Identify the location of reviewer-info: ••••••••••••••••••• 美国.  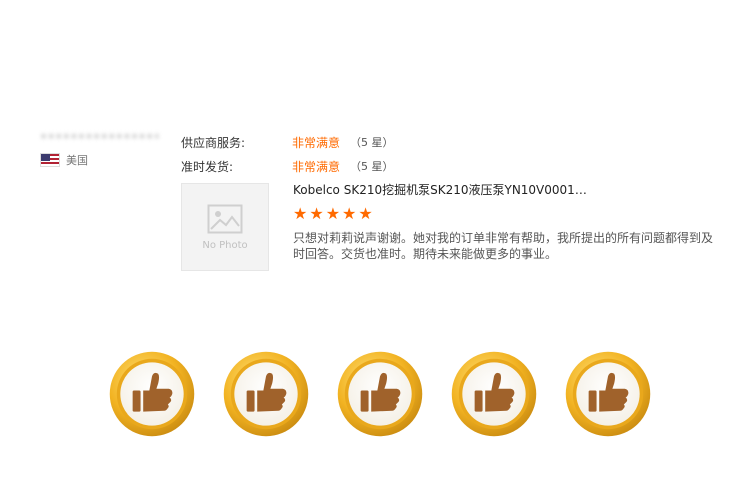
(100, 149).